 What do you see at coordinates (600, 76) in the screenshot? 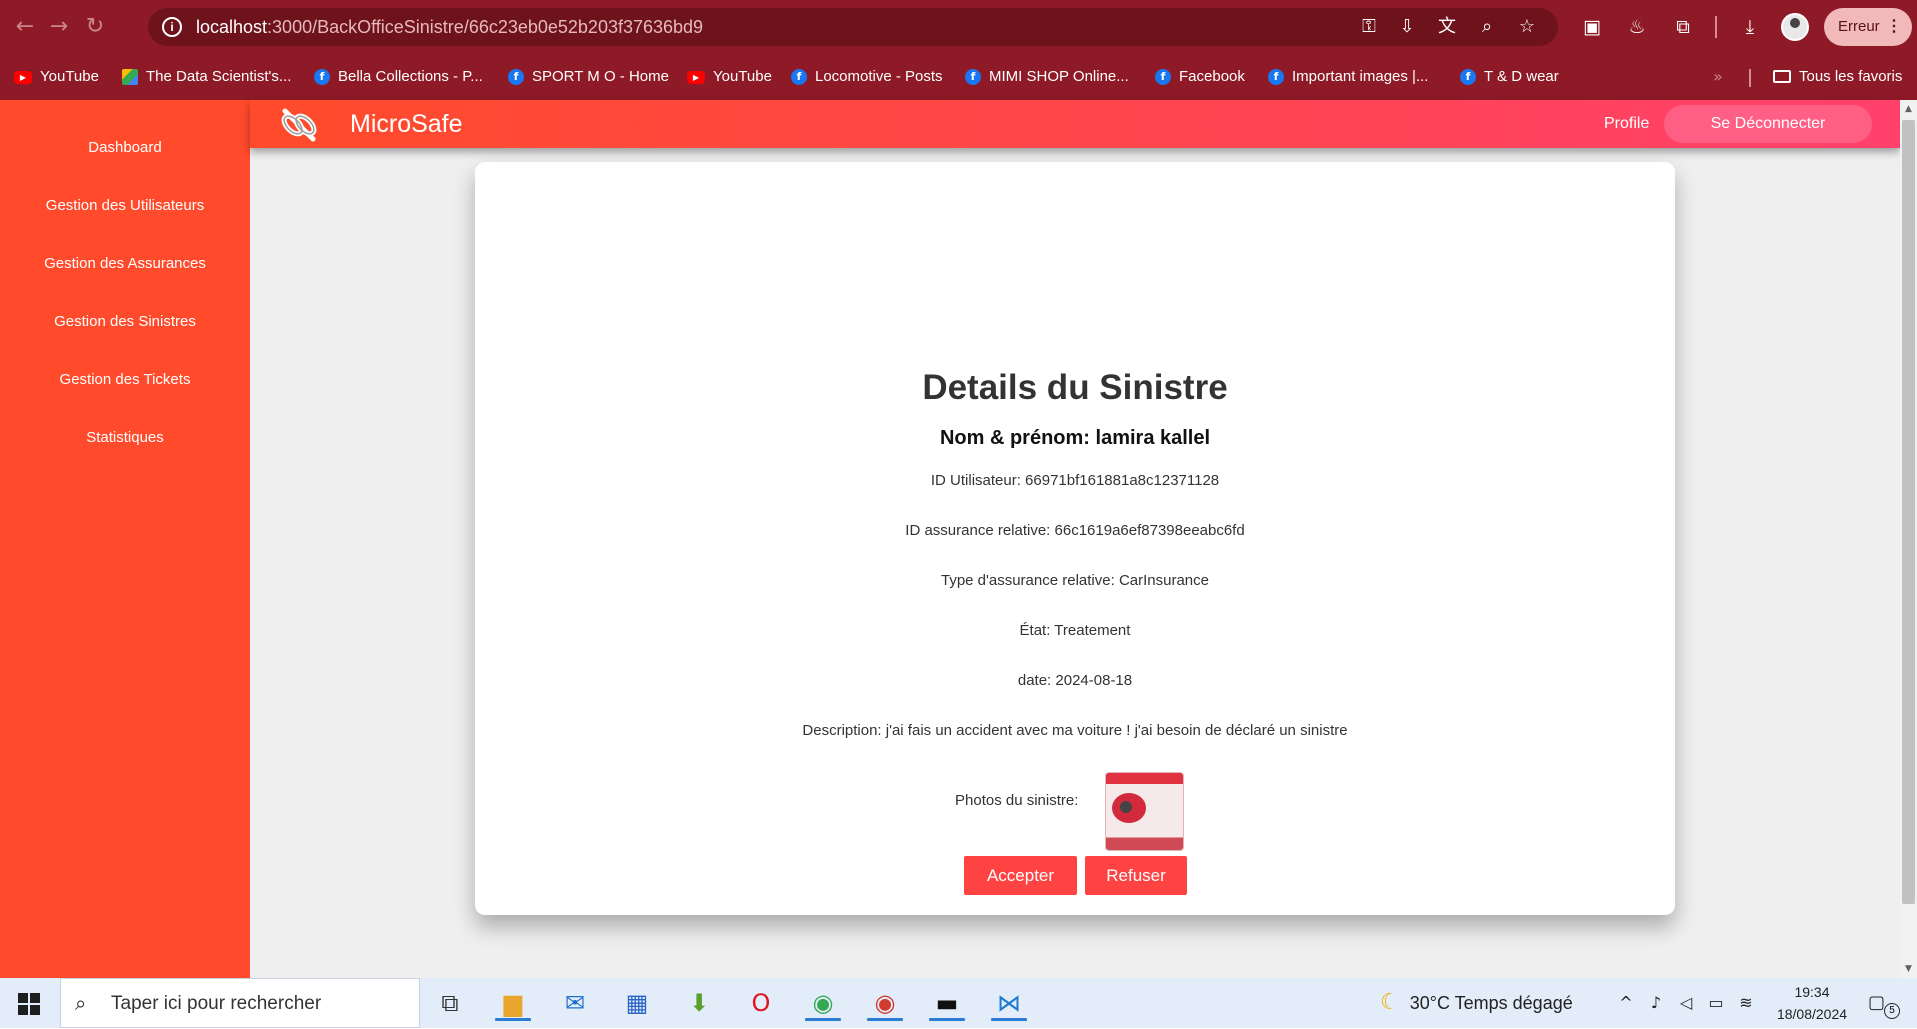
I see `bookmark-label: SPORT M O - Home` at bounding box center [600, 76].